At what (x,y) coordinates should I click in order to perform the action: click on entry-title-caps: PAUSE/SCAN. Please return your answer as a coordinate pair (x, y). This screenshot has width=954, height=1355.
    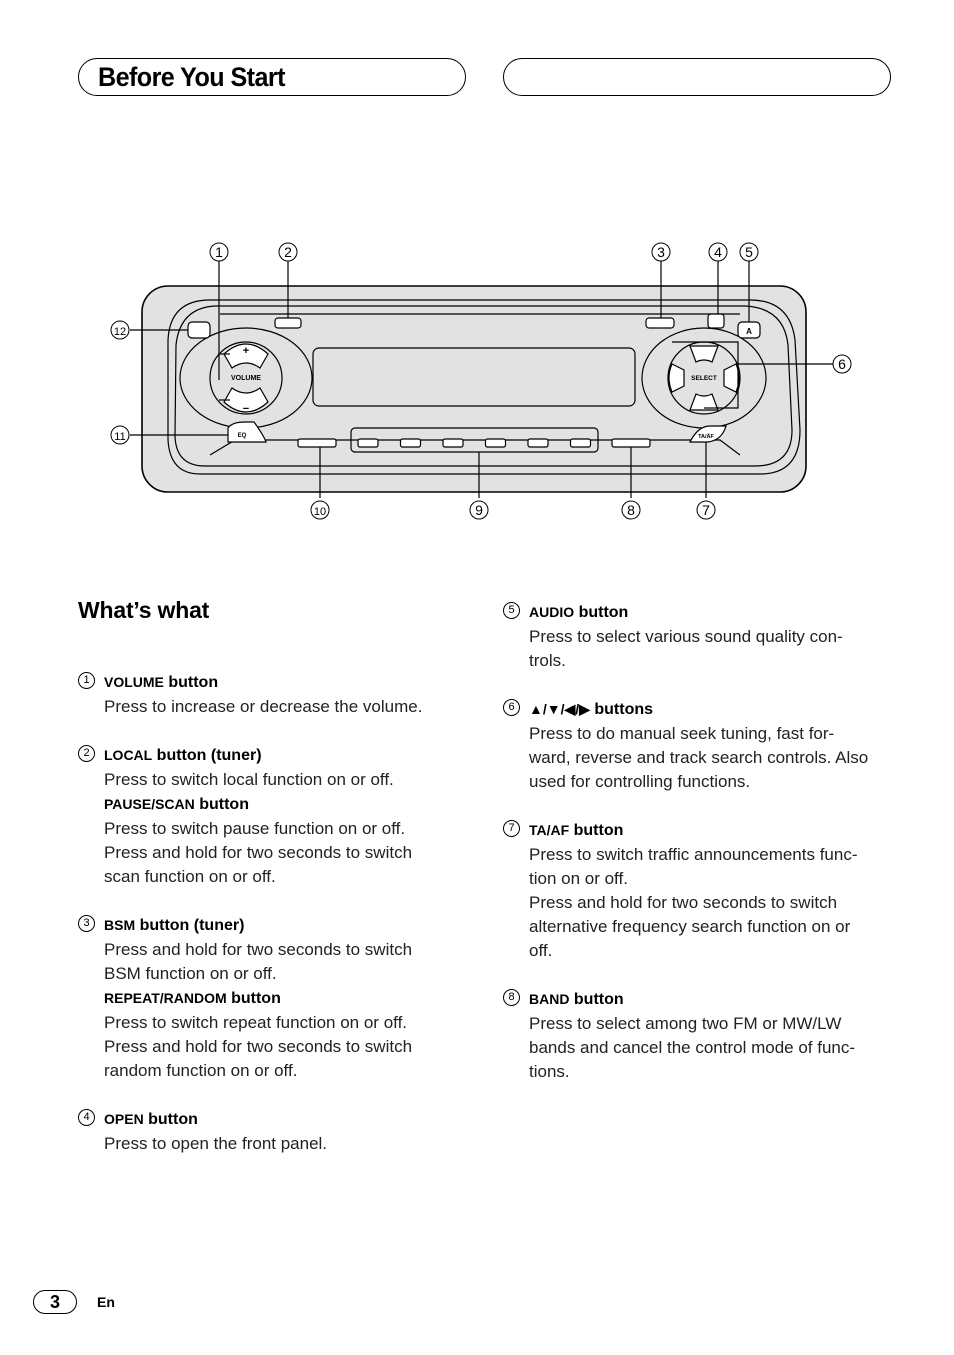
    Looking at the image, I should click on (149, 804).